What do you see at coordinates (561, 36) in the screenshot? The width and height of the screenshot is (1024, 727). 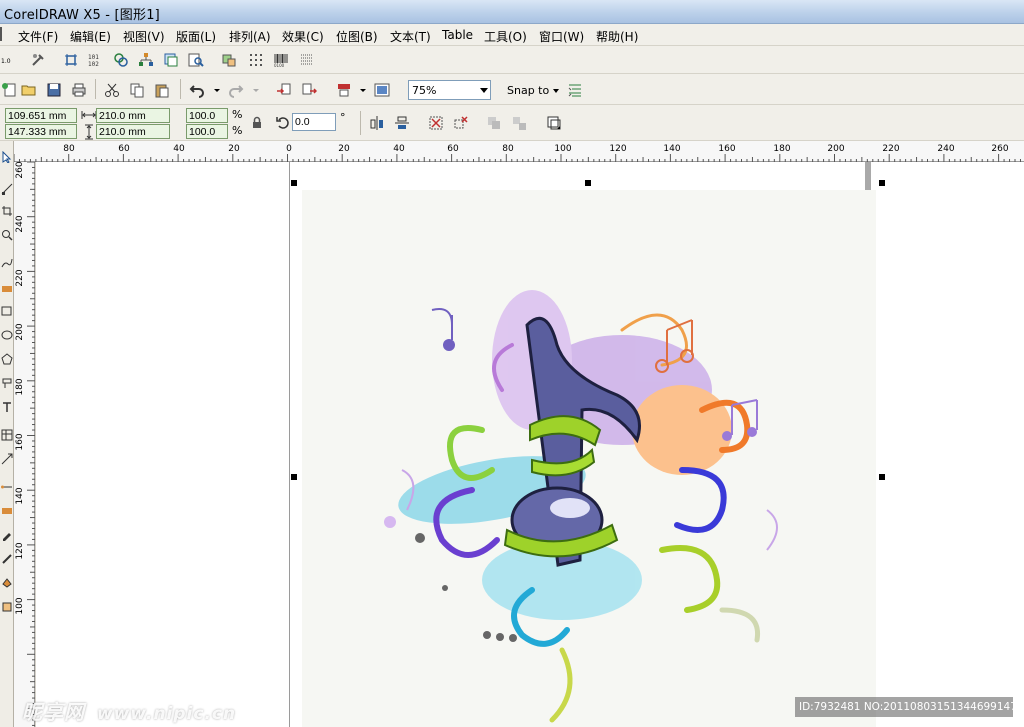 I see `menu-window: 窗口(W)` at bounding box center [561, 36].